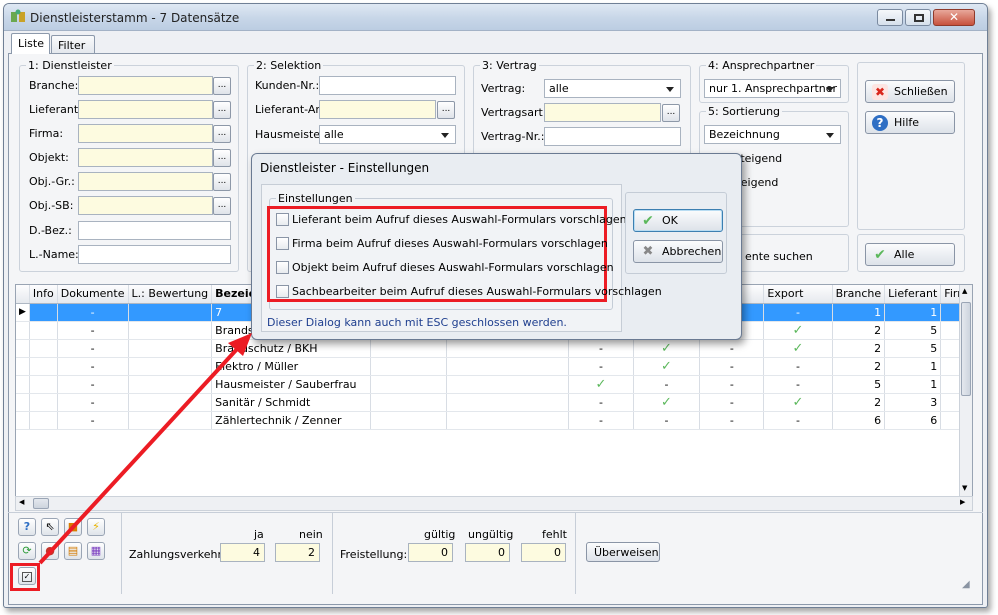 The width and height of the screenshot is (998, 615). I want to click on maximize-button, so click(918, 17).